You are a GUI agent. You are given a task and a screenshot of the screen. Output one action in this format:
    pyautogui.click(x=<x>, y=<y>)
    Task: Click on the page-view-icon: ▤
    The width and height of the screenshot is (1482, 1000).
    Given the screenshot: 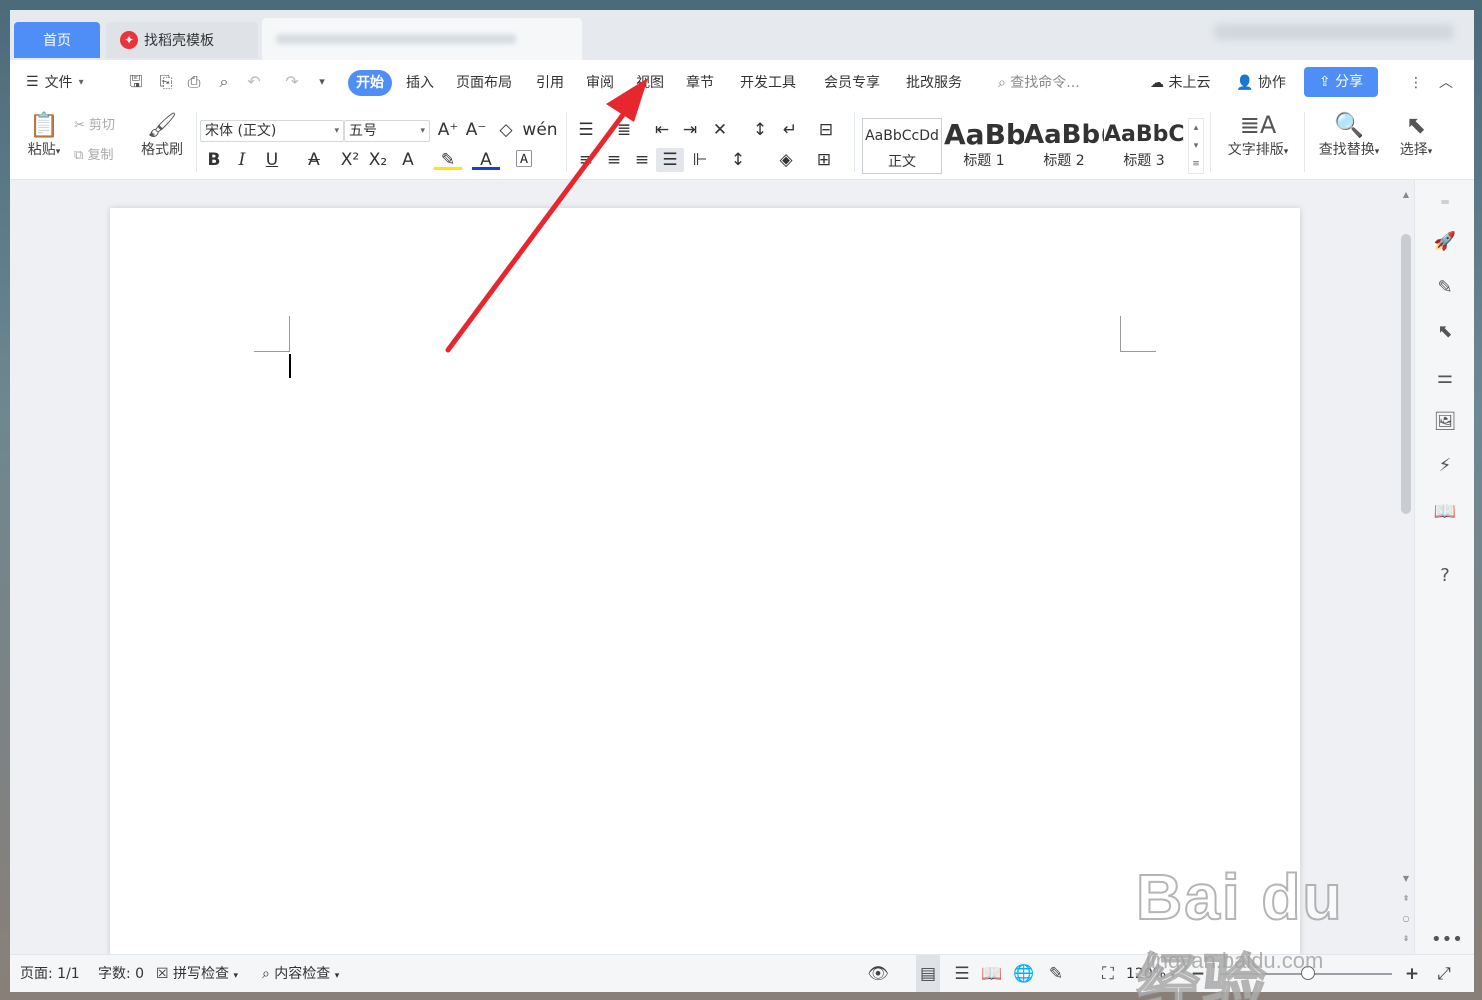 What is the action you would take?
    pyautogui.click(x=928, y=973)
    